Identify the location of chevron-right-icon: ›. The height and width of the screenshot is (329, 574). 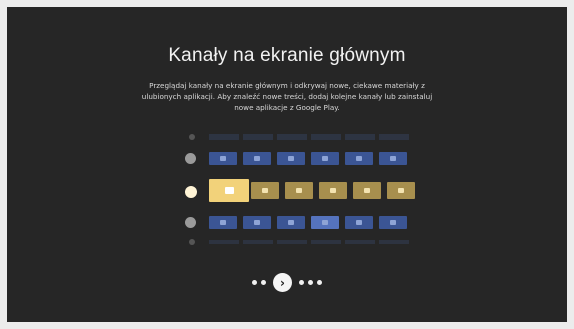
(282, 282).